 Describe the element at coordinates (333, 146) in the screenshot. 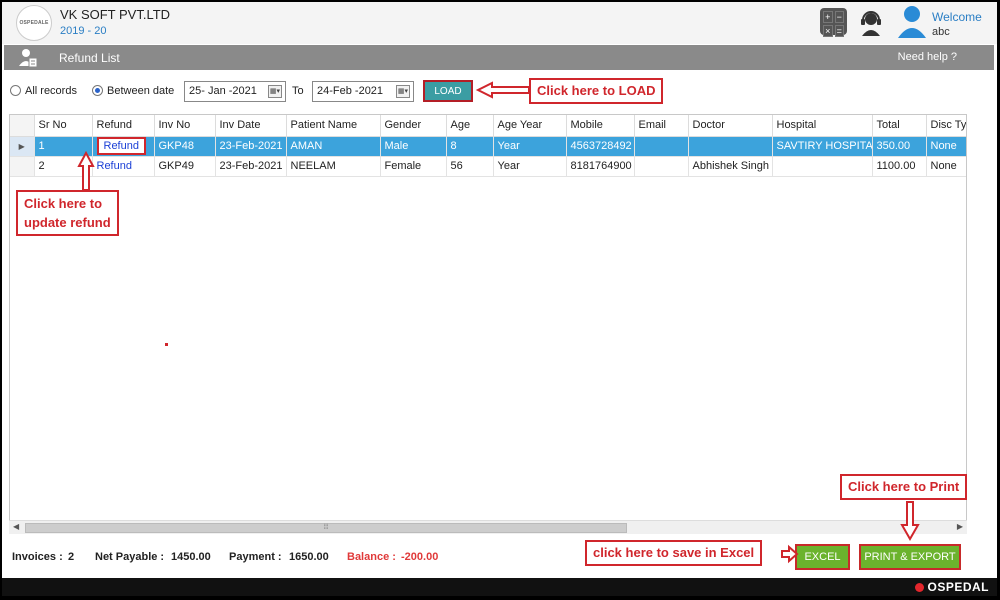

I see `cell-patient-name: AMAN` at that location.